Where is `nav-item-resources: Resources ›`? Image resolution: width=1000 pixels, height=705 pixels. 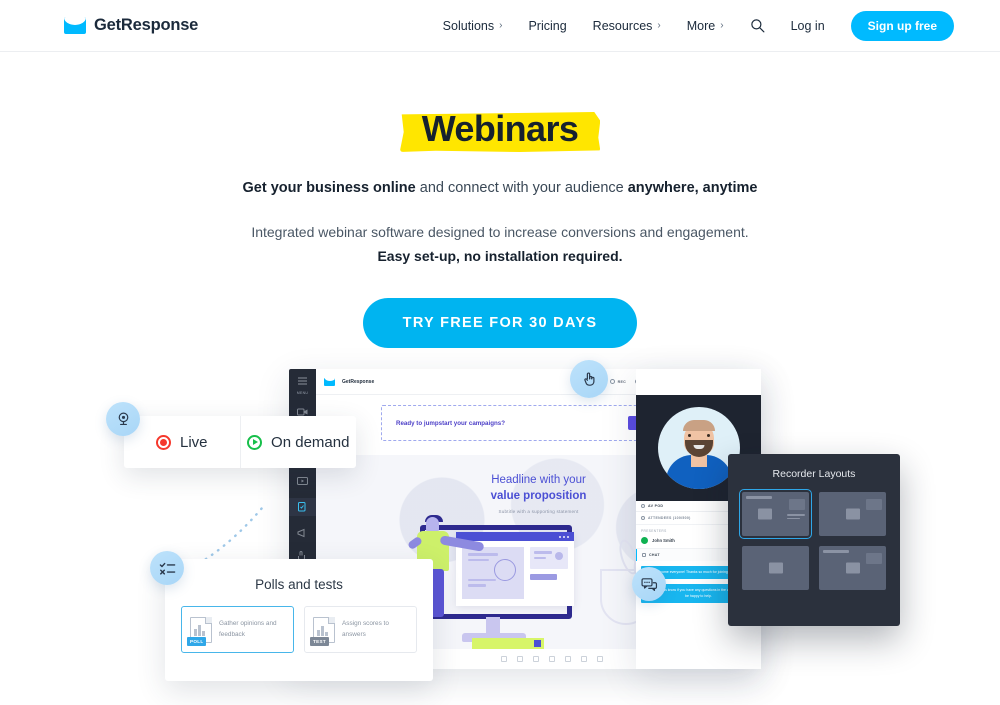
nav-item-resources: Resources › is located at coordinates (627, 26).